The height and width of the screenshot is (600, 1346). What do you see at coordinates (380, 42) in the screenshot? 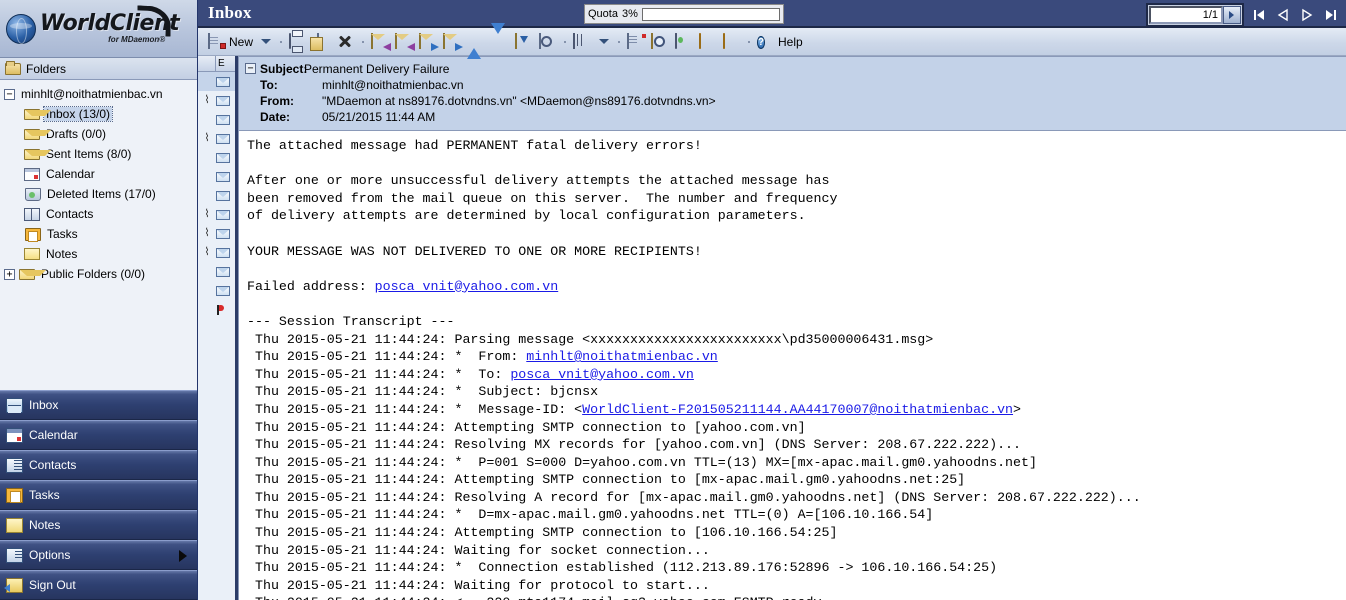
I see `reply-button` at bounding box center [380, 42].